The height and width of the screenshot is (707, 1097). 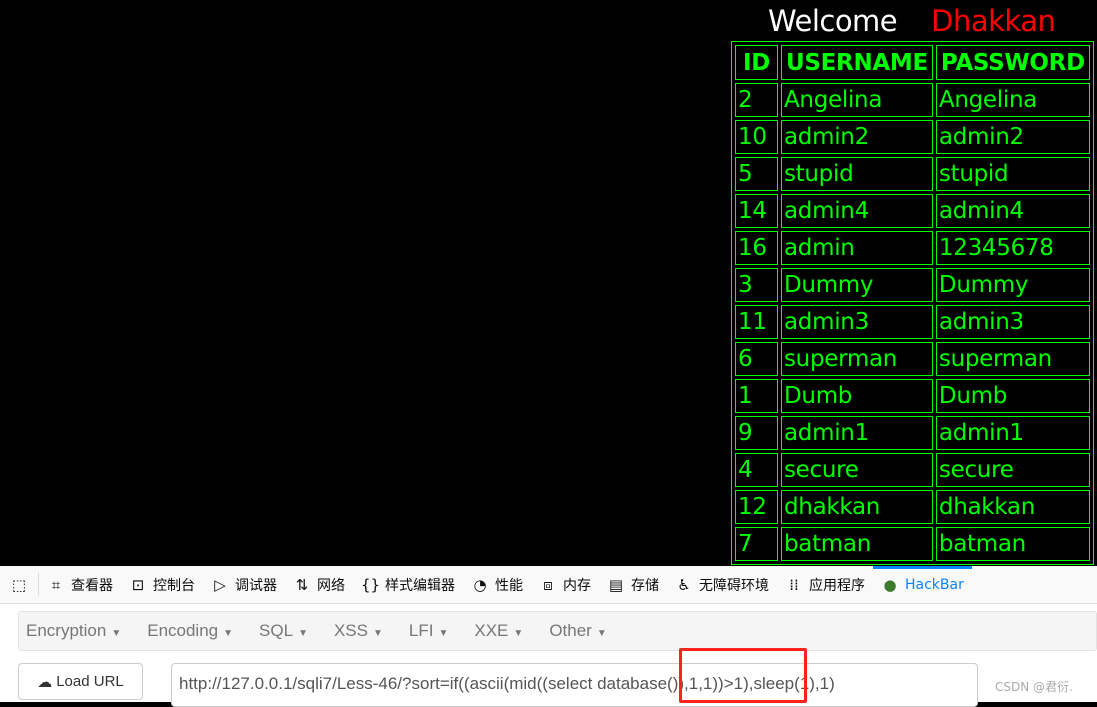 What do you see at coordinates (756, 211) in the screenshot?
I see `table-cell: 14` at bounding box center [756, 211].